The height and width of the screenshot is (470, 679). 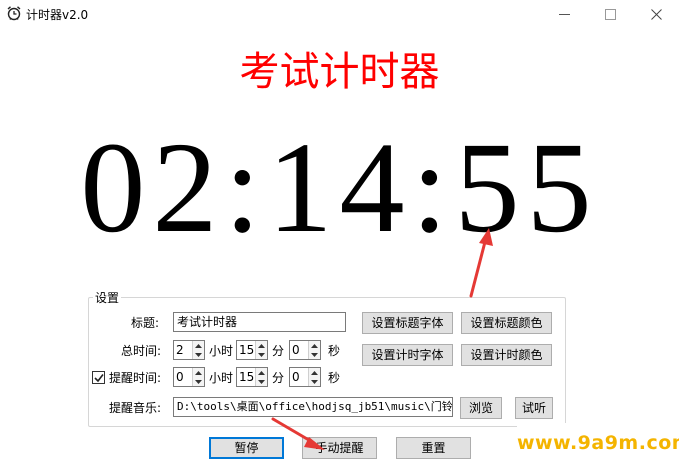 What do you see at coordinates (481, 408) in the screenshot?
I see `browse-button: 浏览` at bounding box center [481, 408].